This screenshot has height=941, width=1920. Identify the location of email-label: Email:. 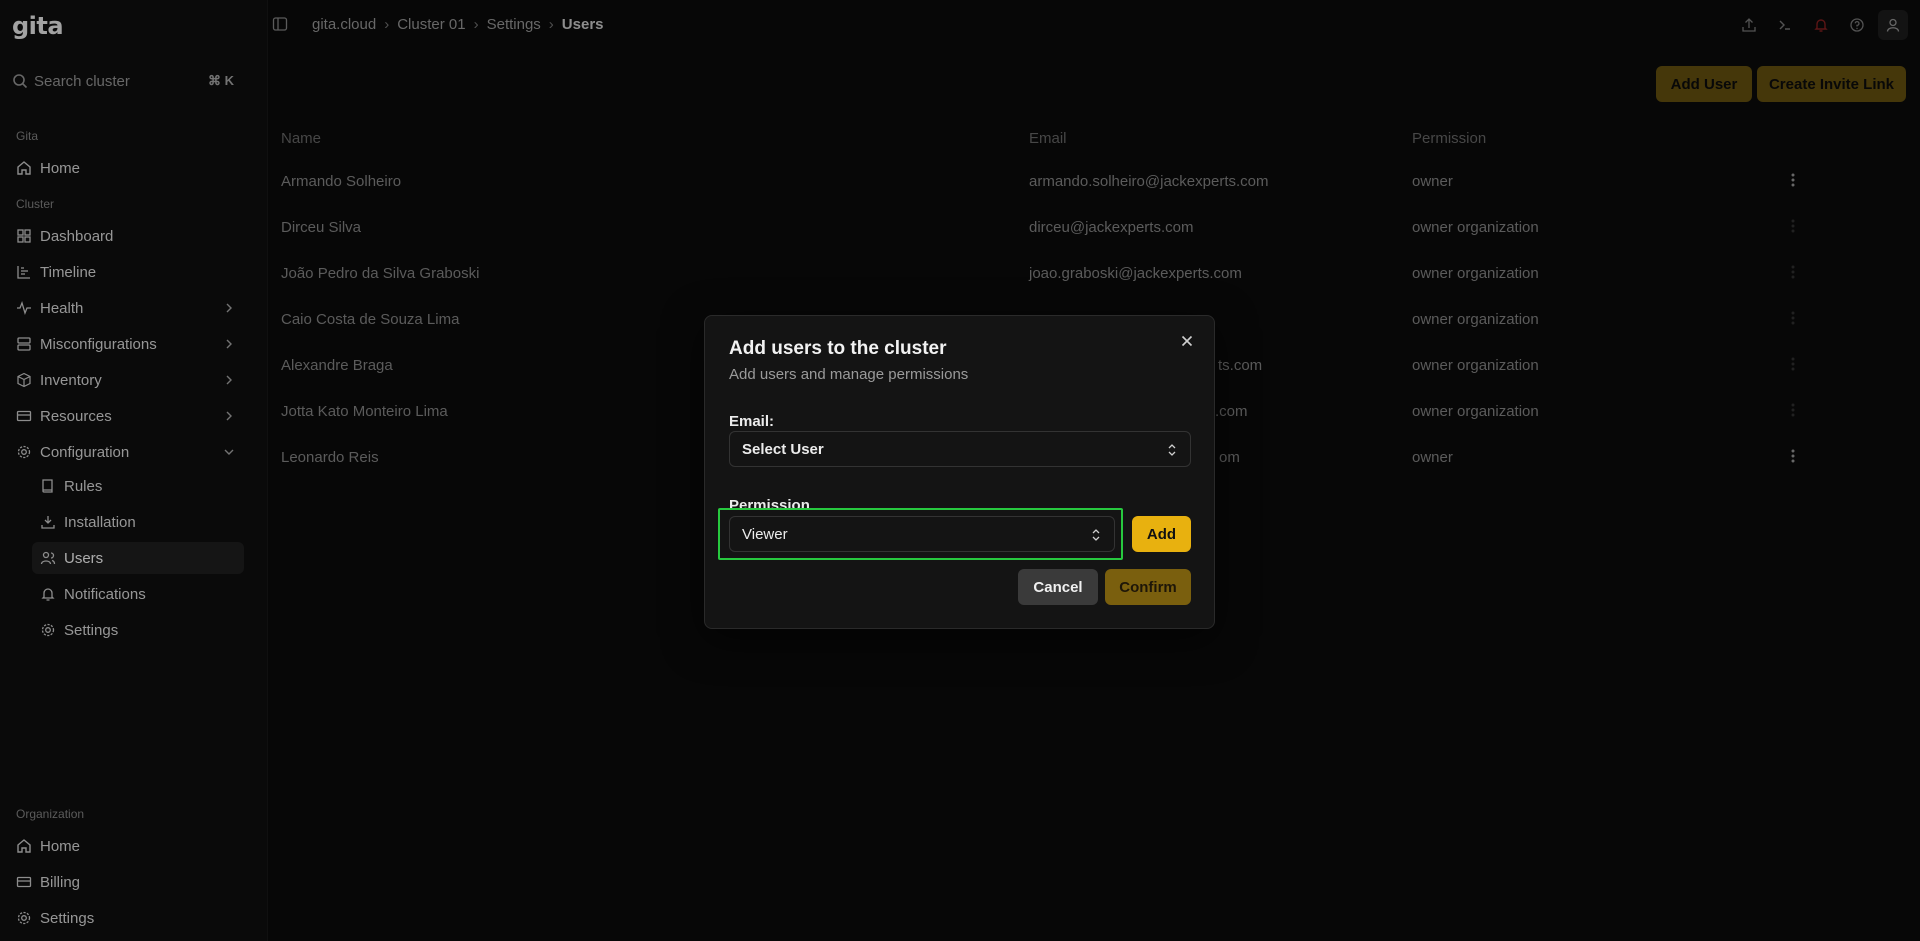
(752, 421).